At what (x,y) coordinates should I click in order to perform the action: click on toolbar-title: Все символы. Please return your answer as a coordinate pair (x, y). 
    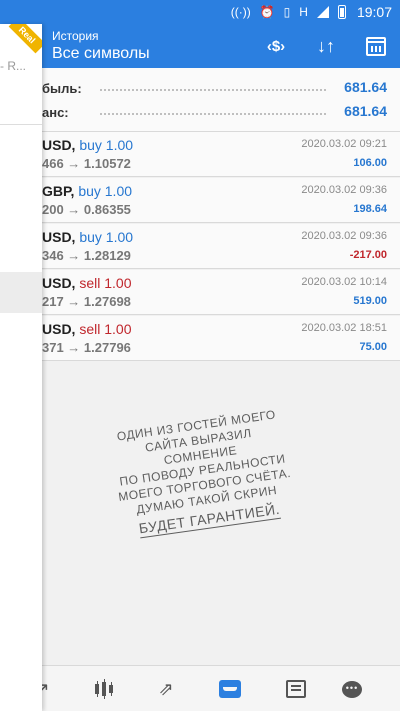
    Looking at the image, I should click on (101, 54).